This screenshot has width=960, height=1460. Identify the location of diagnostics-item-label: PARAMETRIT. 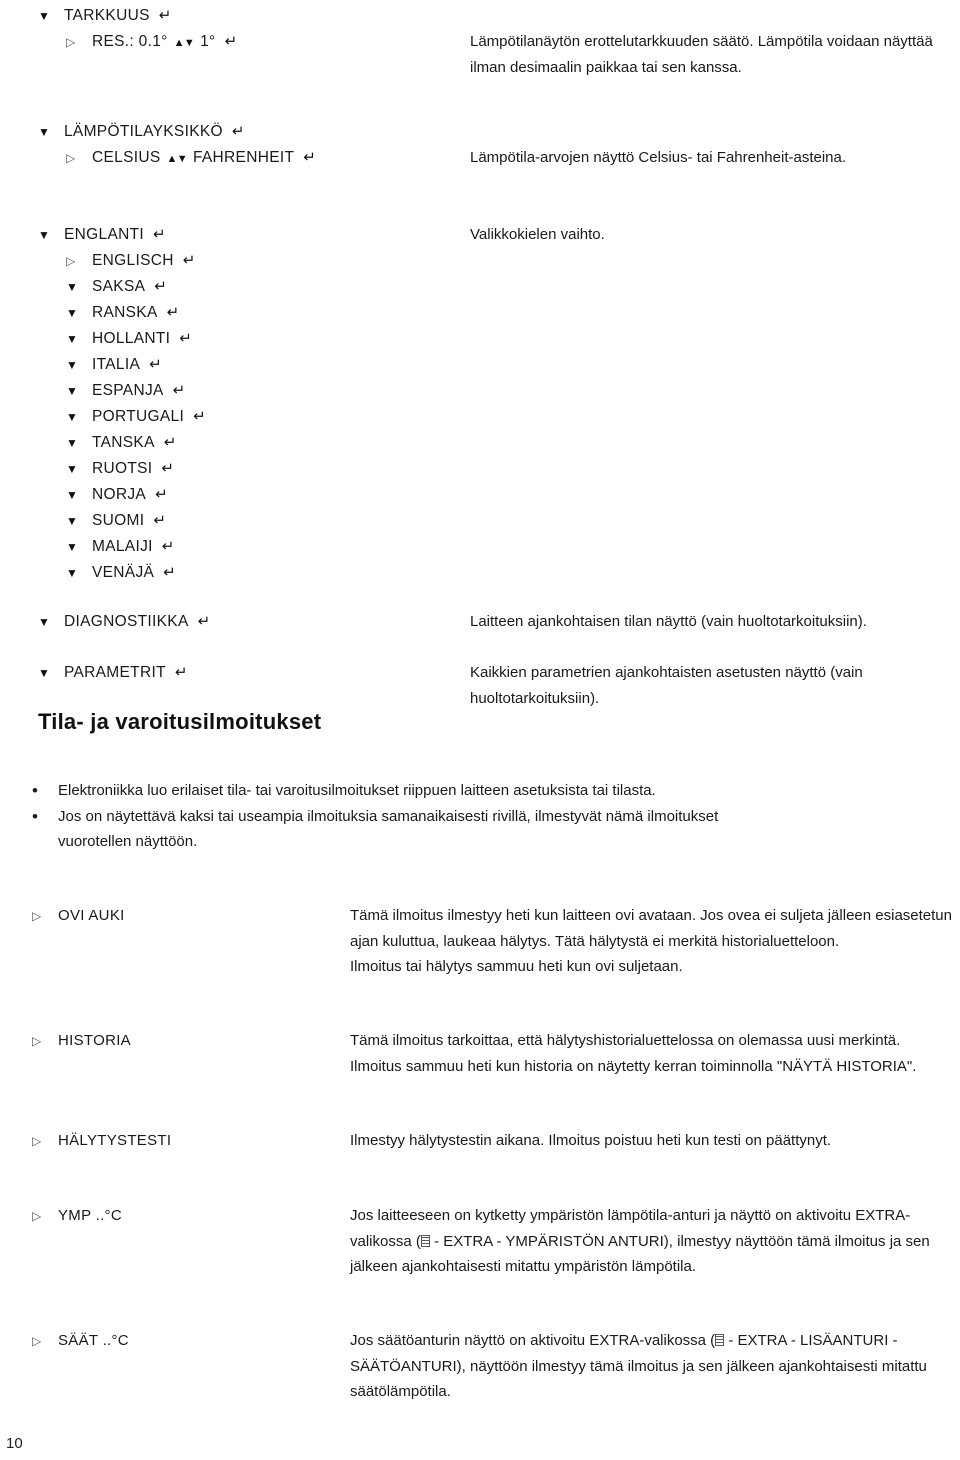
(115, 672).